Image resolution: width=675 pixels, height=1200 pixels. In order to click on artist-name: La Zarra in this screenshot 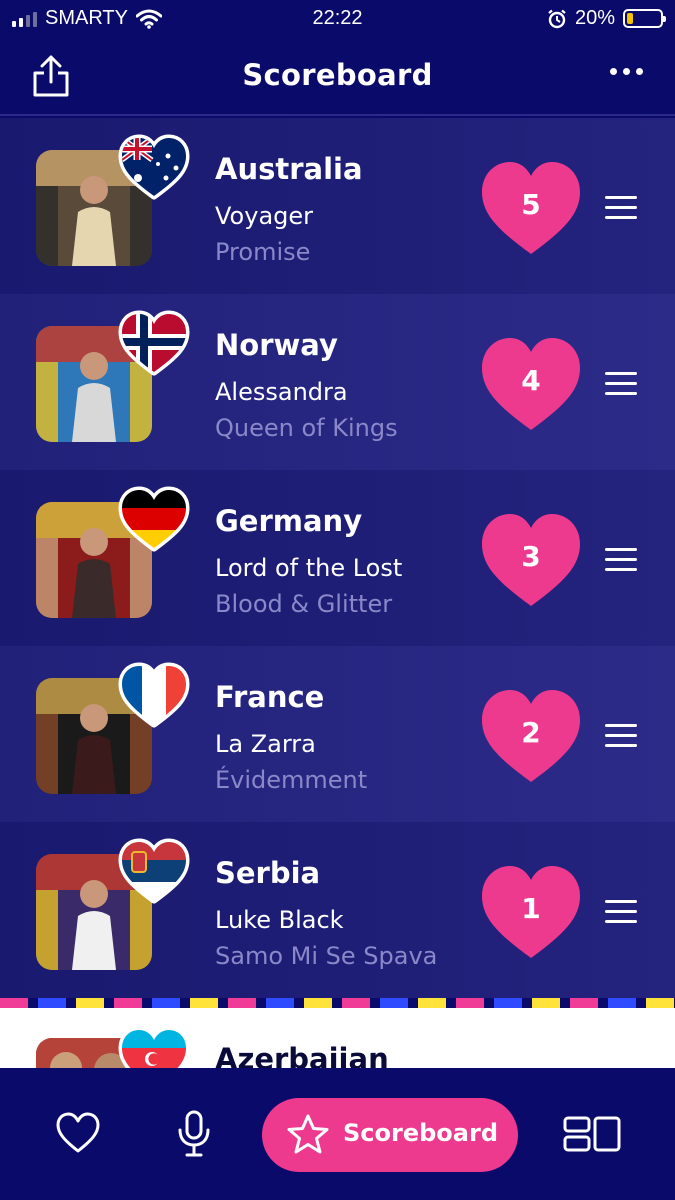, I will do `click(265, 744)`.